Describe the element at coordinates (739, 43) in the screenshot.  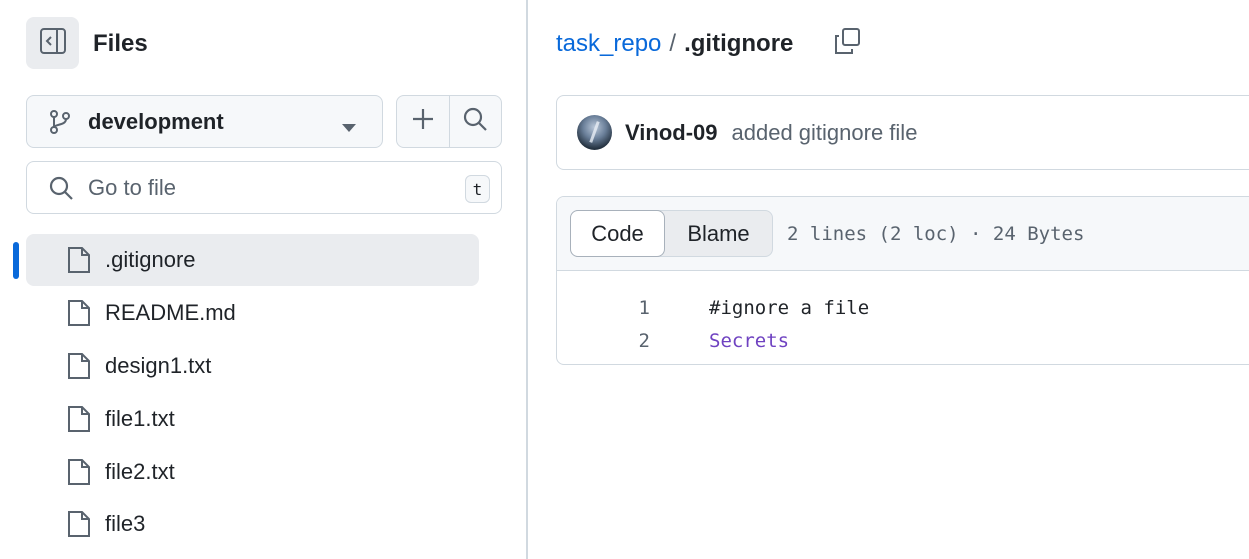
I see `breadcrumb-current-file: .gitignore` at that location.